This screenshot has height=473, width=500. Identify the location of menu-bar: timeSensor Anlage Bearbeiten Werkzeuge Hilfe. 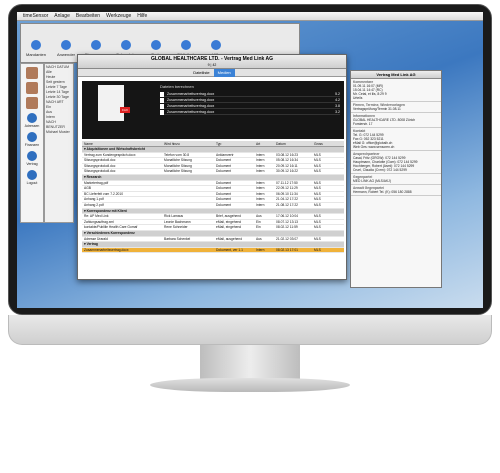
(250, 16).